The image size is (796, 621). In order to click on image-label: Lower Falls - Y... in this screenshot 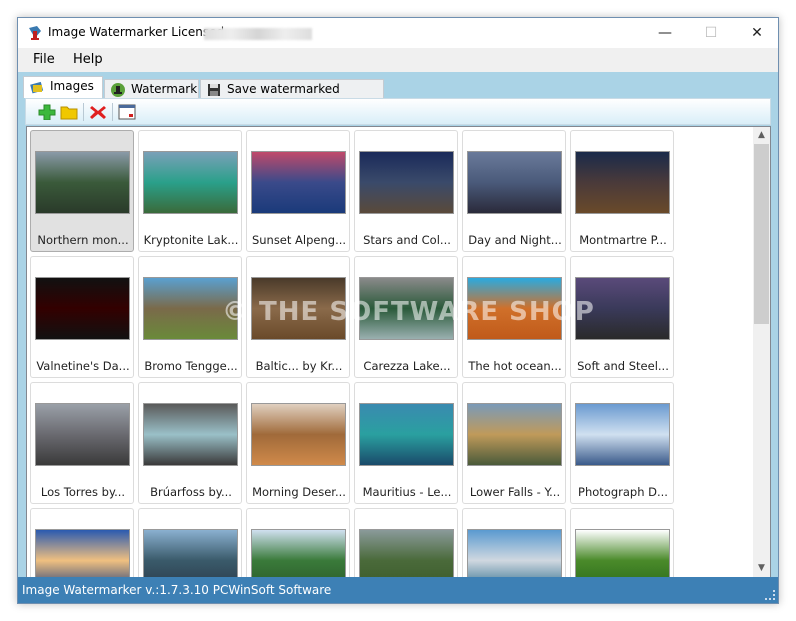, I will do `click(515, 492)`.